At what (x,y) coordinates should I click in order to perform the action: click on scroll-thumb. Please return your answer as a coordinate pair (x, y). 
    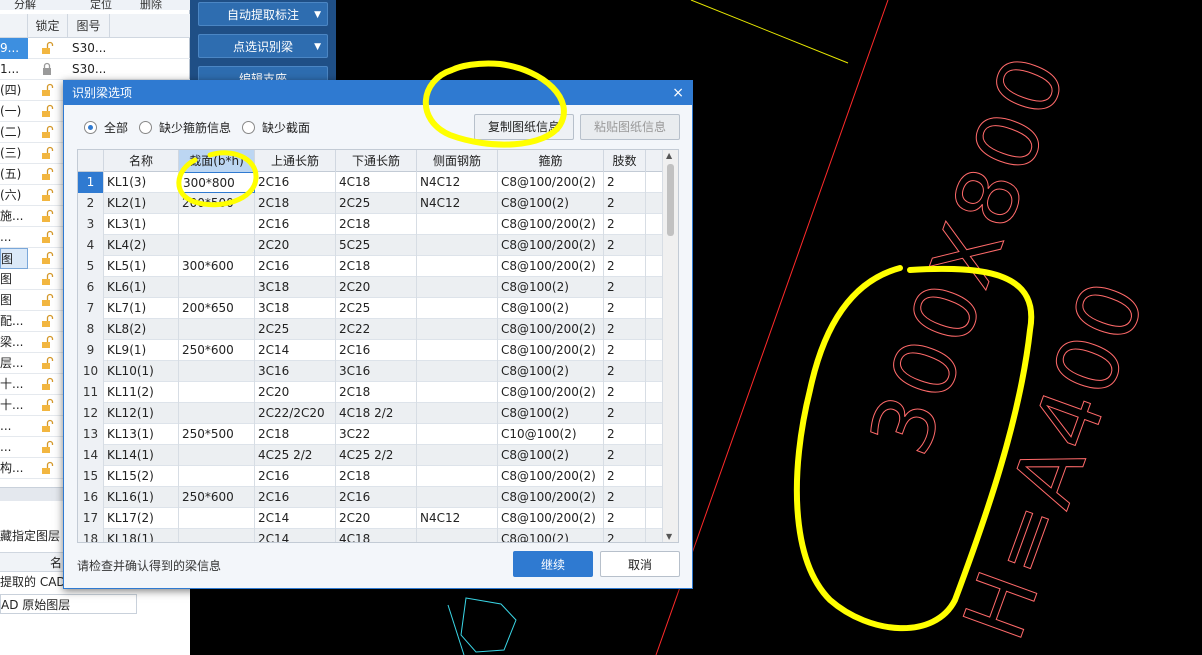
    Looking at the image, I should click on (670, 200).